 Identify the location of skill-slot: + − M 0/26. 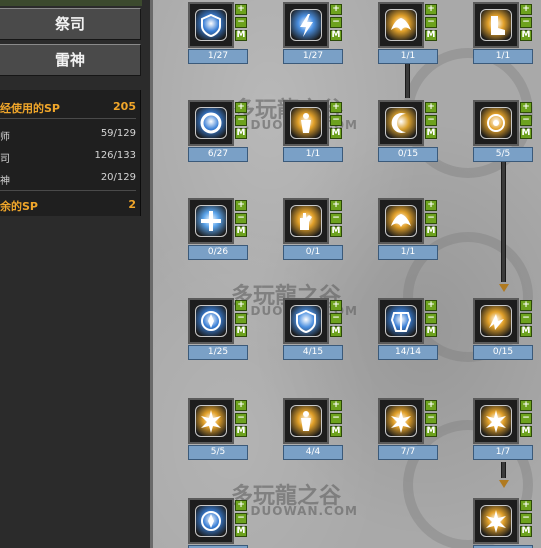
(219, 232).